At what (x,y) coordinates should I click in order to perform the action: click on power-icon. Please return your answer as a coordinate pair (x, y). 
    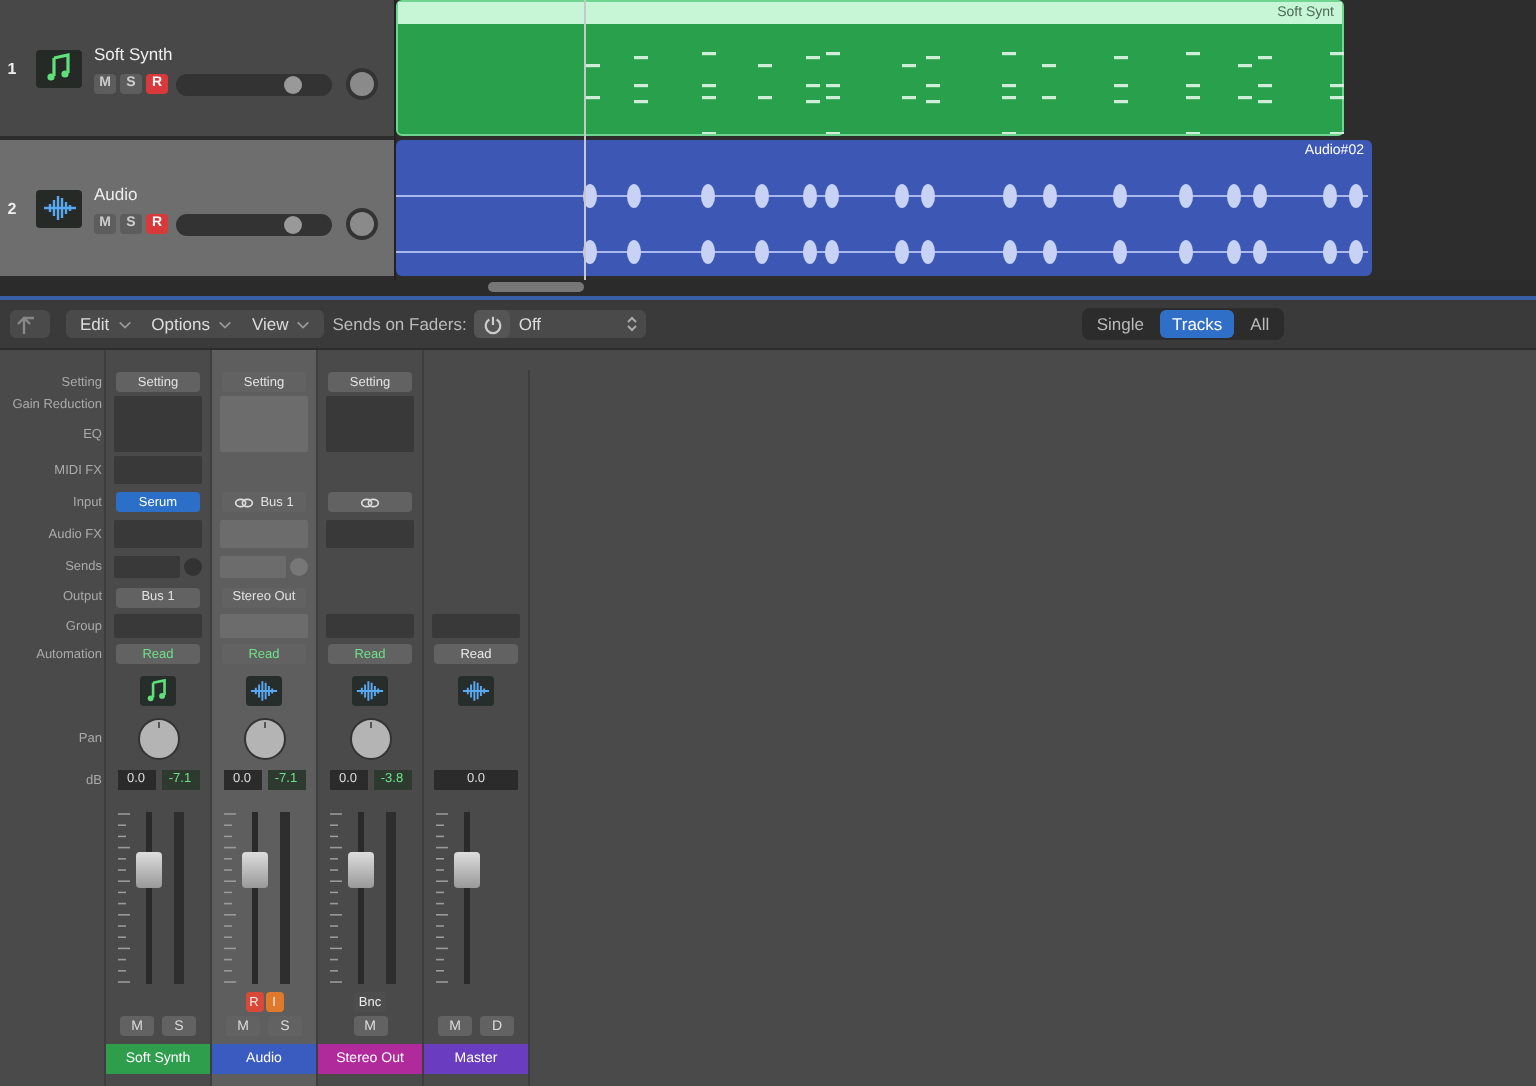
    Looking at the image, I should click on (492, 324).